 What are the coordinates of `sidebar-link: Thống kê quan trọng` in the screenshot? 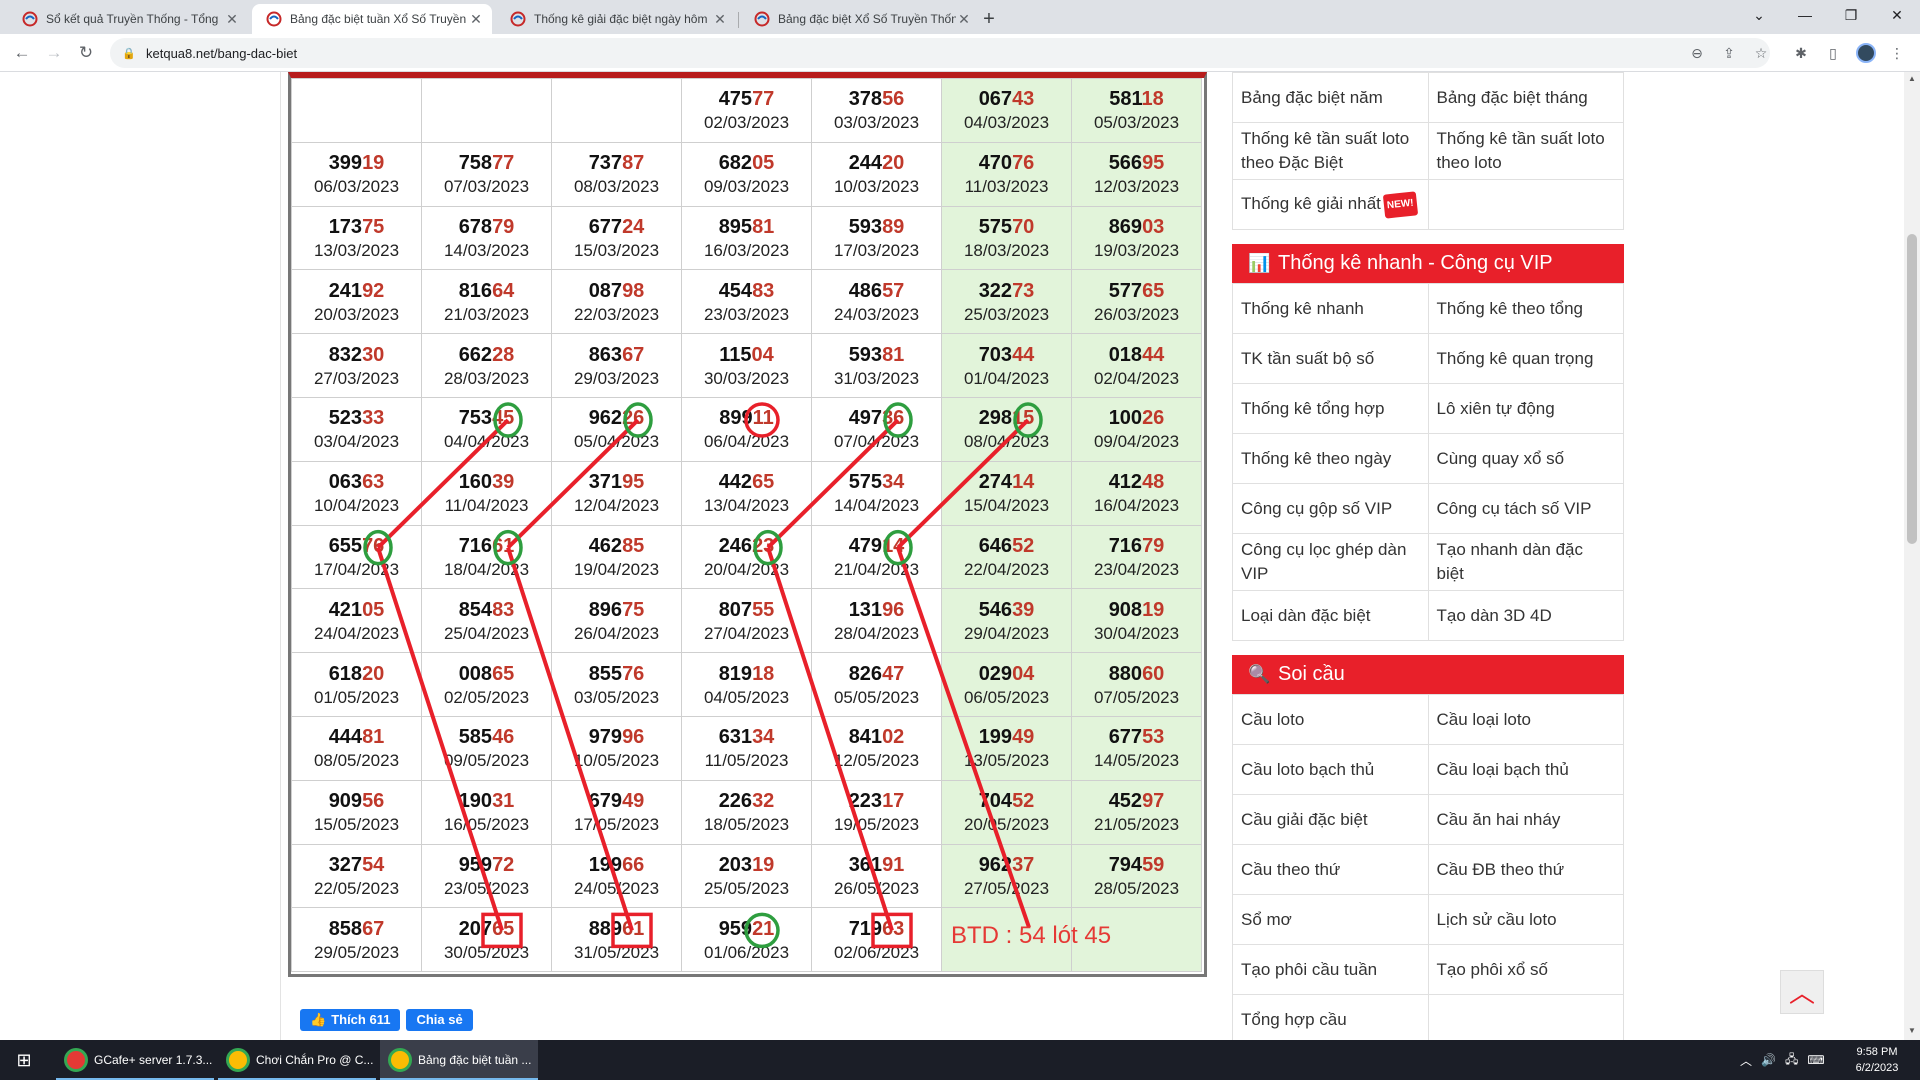 It's located at (1525, 358).